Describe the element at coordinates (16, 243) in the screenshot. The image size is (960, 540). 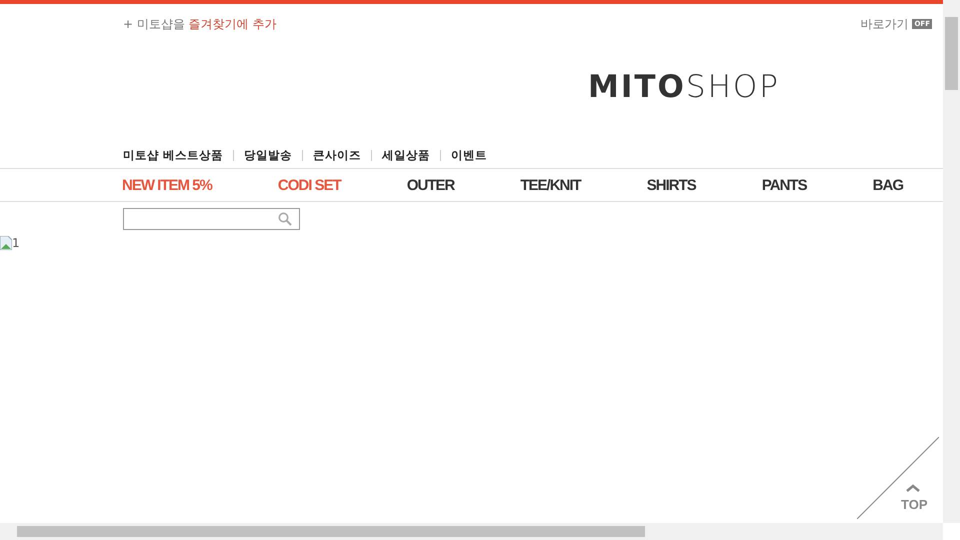
I see `image-alt-text: 1` at that location.